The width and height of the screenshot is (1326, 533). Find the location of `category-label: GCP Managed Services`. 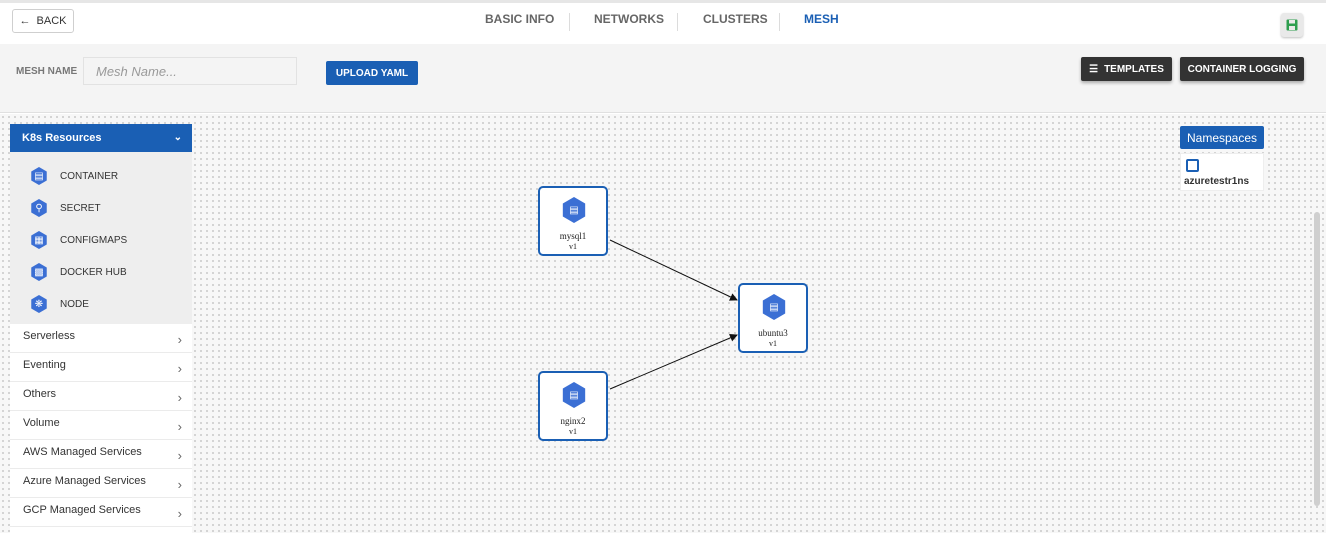

category-label: GCP Managed Services is located at coordinates (82, 510).